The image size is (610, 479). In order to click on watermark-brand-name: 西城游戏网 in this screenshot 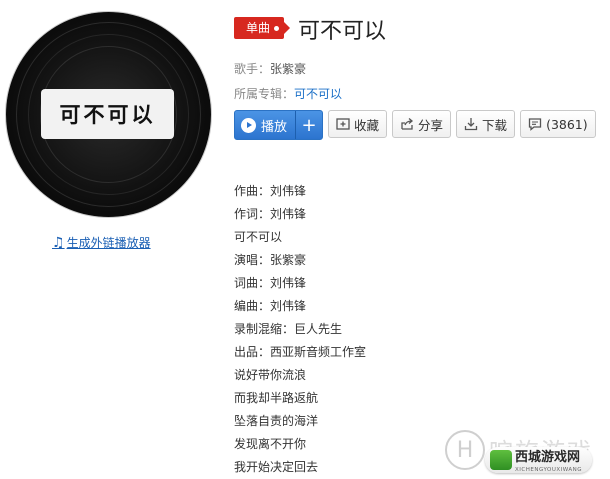, I will do `click(548, 457)`.